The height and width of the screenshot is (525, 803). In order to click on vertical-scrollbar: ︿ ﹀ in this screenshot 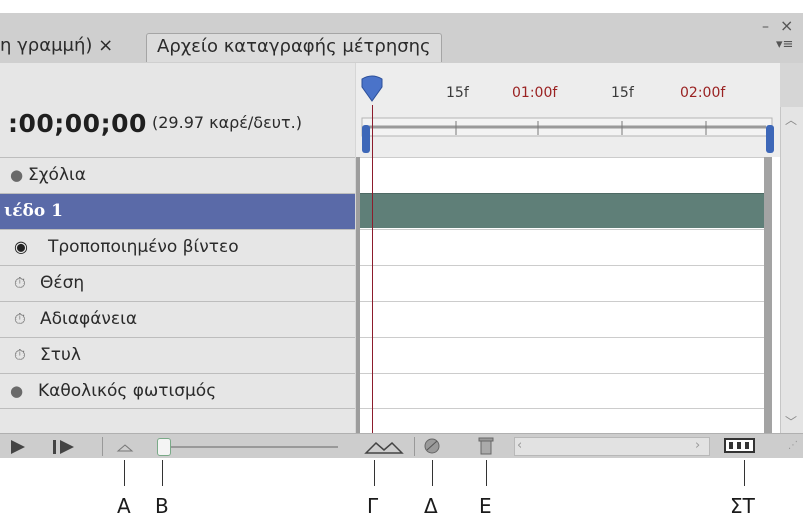, I will do `click(791, 270)`.